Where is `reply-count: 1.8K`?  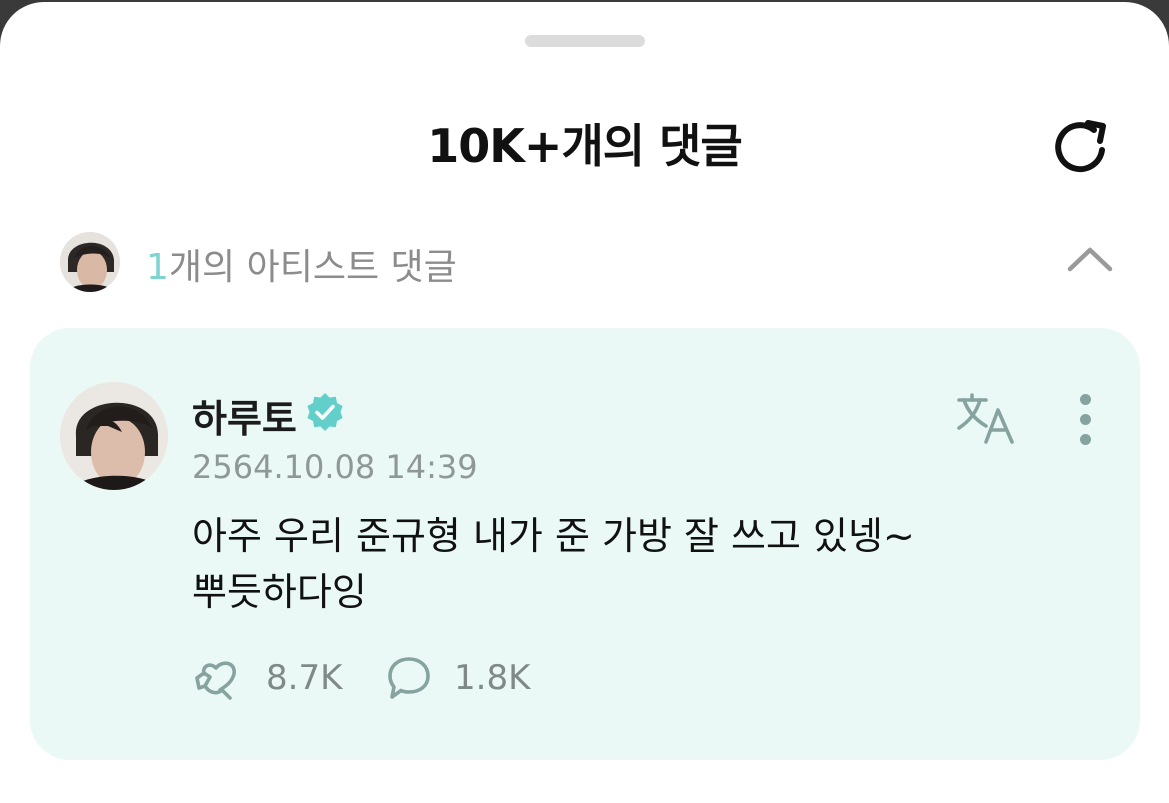
reply-count: 1.8K is located at coordinates (492, 678).